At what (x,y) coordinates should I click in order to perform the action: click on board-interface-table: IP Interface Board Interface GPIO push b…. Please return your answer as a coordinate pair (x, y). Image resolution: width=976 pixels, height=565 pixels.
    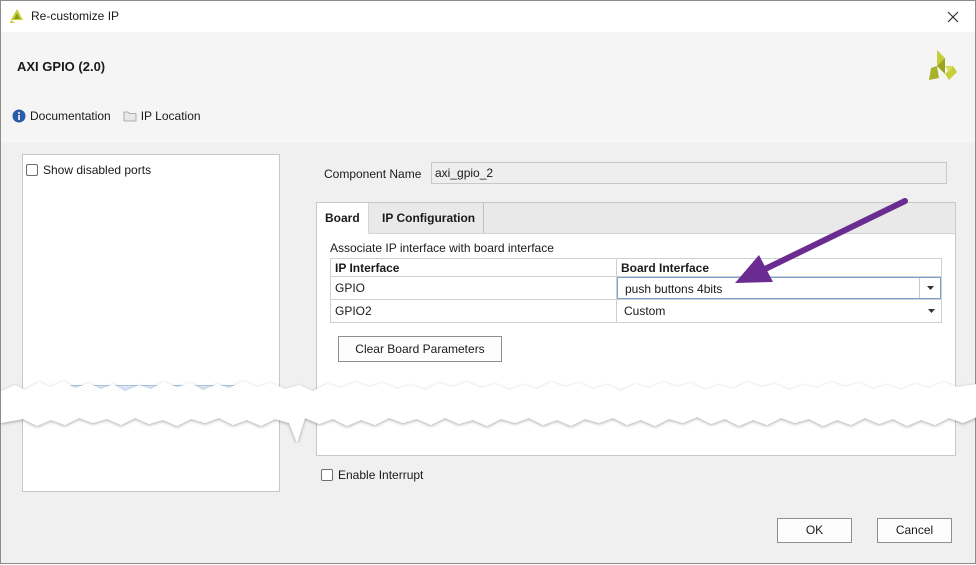
    Looking at the image, I should click on (636, 290).